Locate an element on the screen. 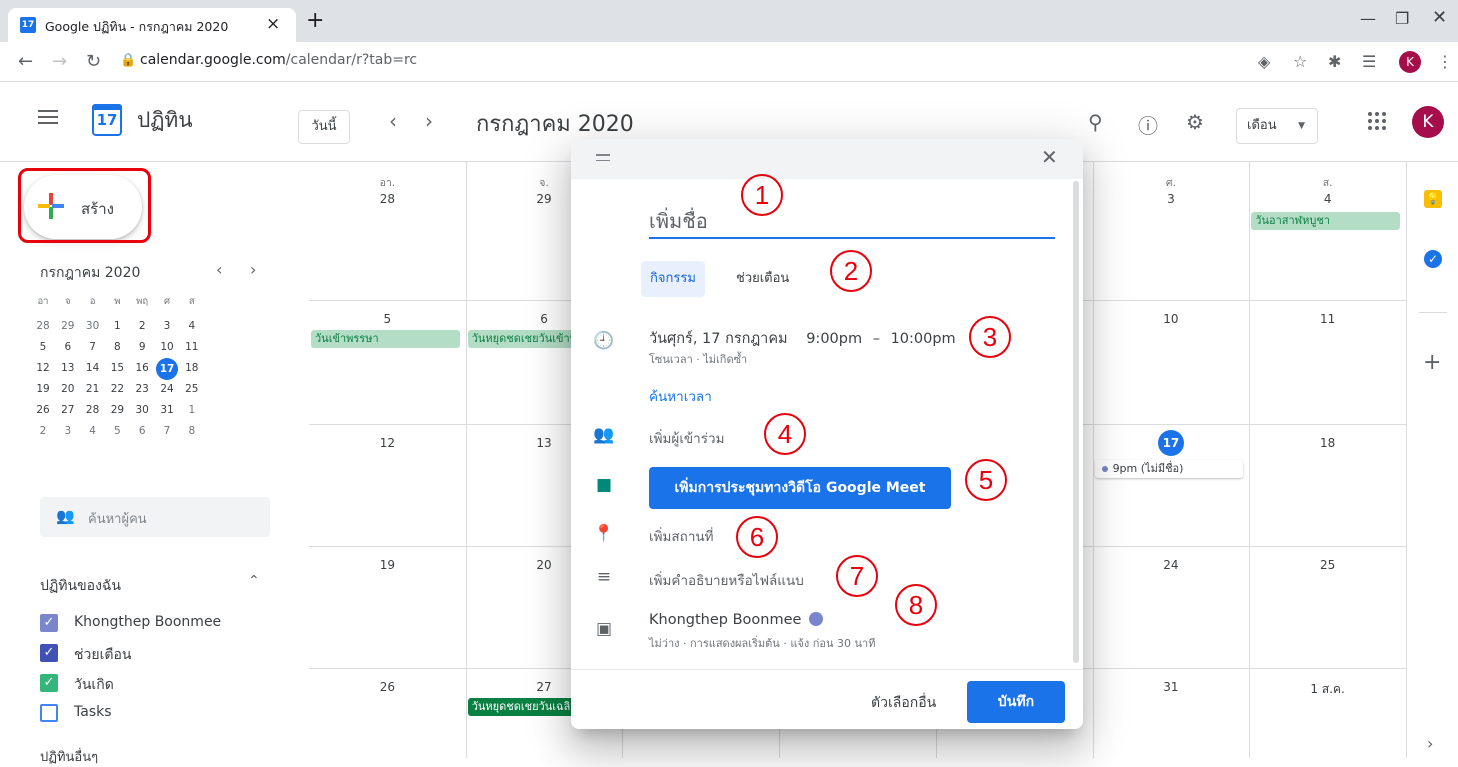 The width and height of the screenshot is (1458, 767). search-icon: ⚲ is located at coordinates (1095, 122).